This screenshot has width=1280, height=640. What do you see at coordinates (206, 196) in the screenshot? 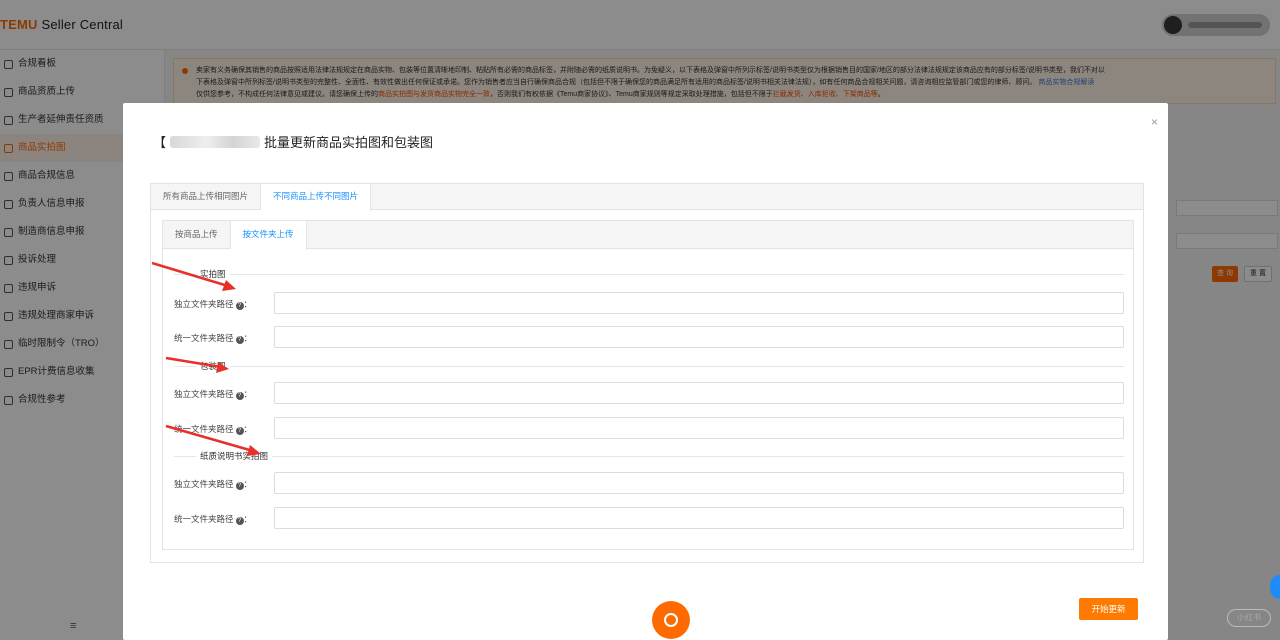
I see `tab-same-images: 所有商品上传相同图片` at bounding box center [206, 196].